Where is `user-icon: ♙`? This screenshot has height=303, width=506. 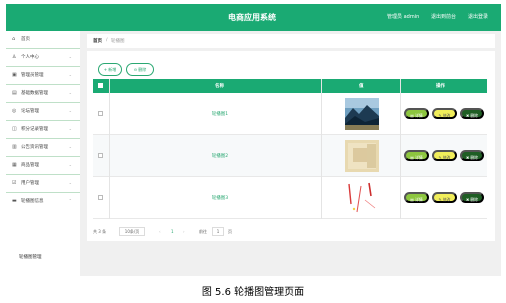 user-icon: ♙ is located at coordinates (14, 57).